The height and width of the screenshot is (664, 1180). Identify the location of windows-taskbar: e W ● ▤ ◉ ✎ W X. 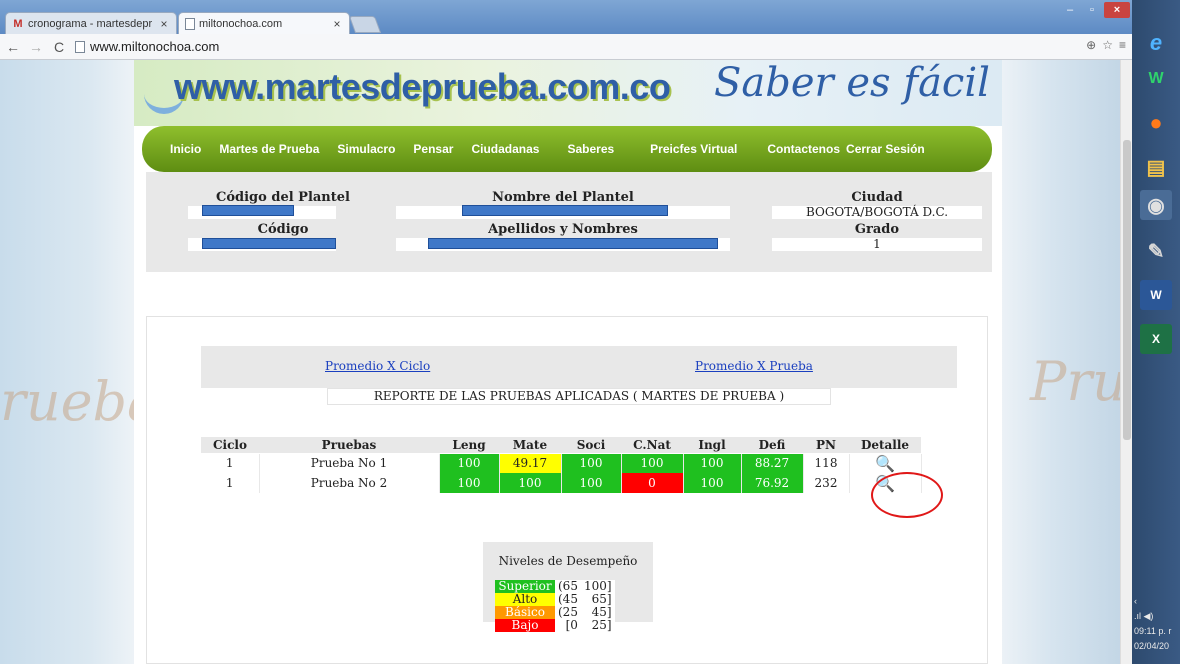
(1156, 332).